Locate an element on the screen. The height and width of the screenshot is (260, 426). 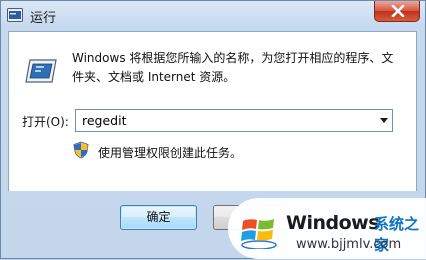
close-icon is located at coordinates (398, 11).